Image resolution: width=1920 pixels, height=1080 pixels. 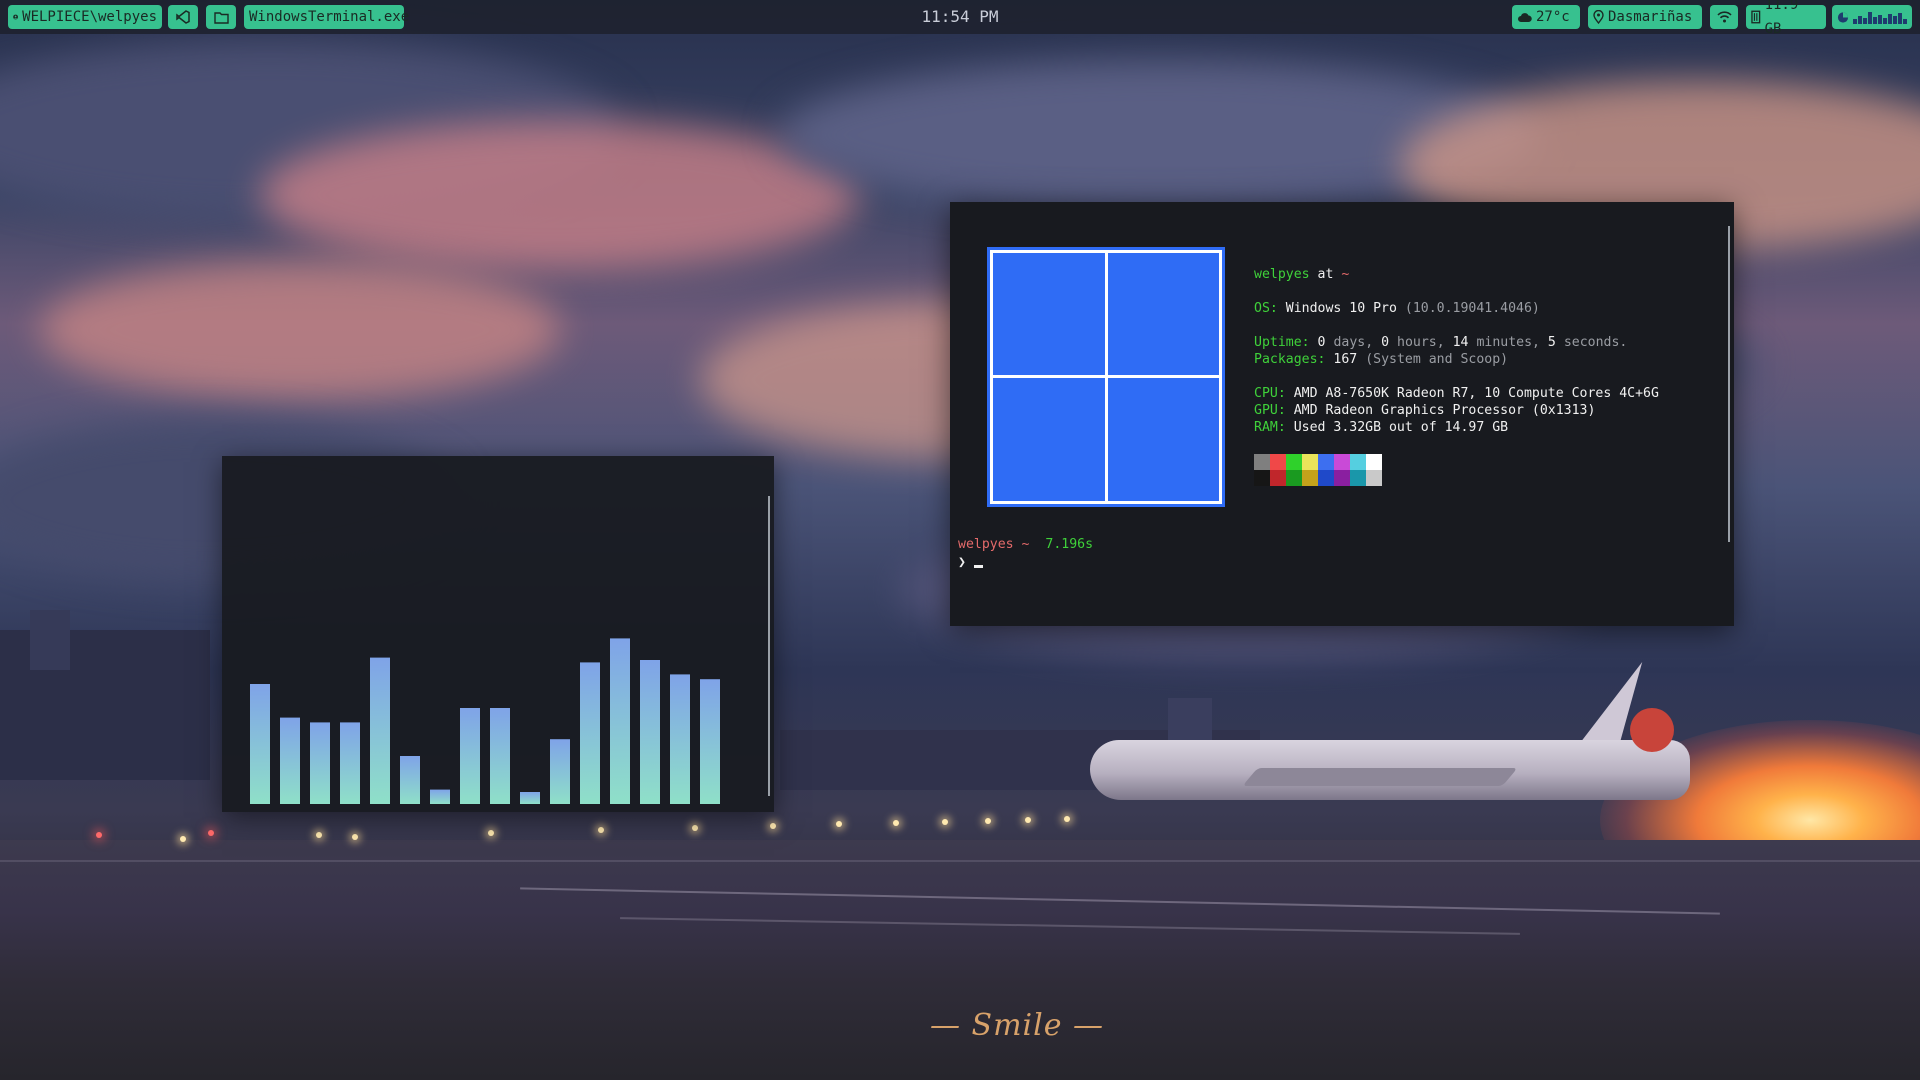 I want to click on os-label: OS:, so click(x=1266, y=308).